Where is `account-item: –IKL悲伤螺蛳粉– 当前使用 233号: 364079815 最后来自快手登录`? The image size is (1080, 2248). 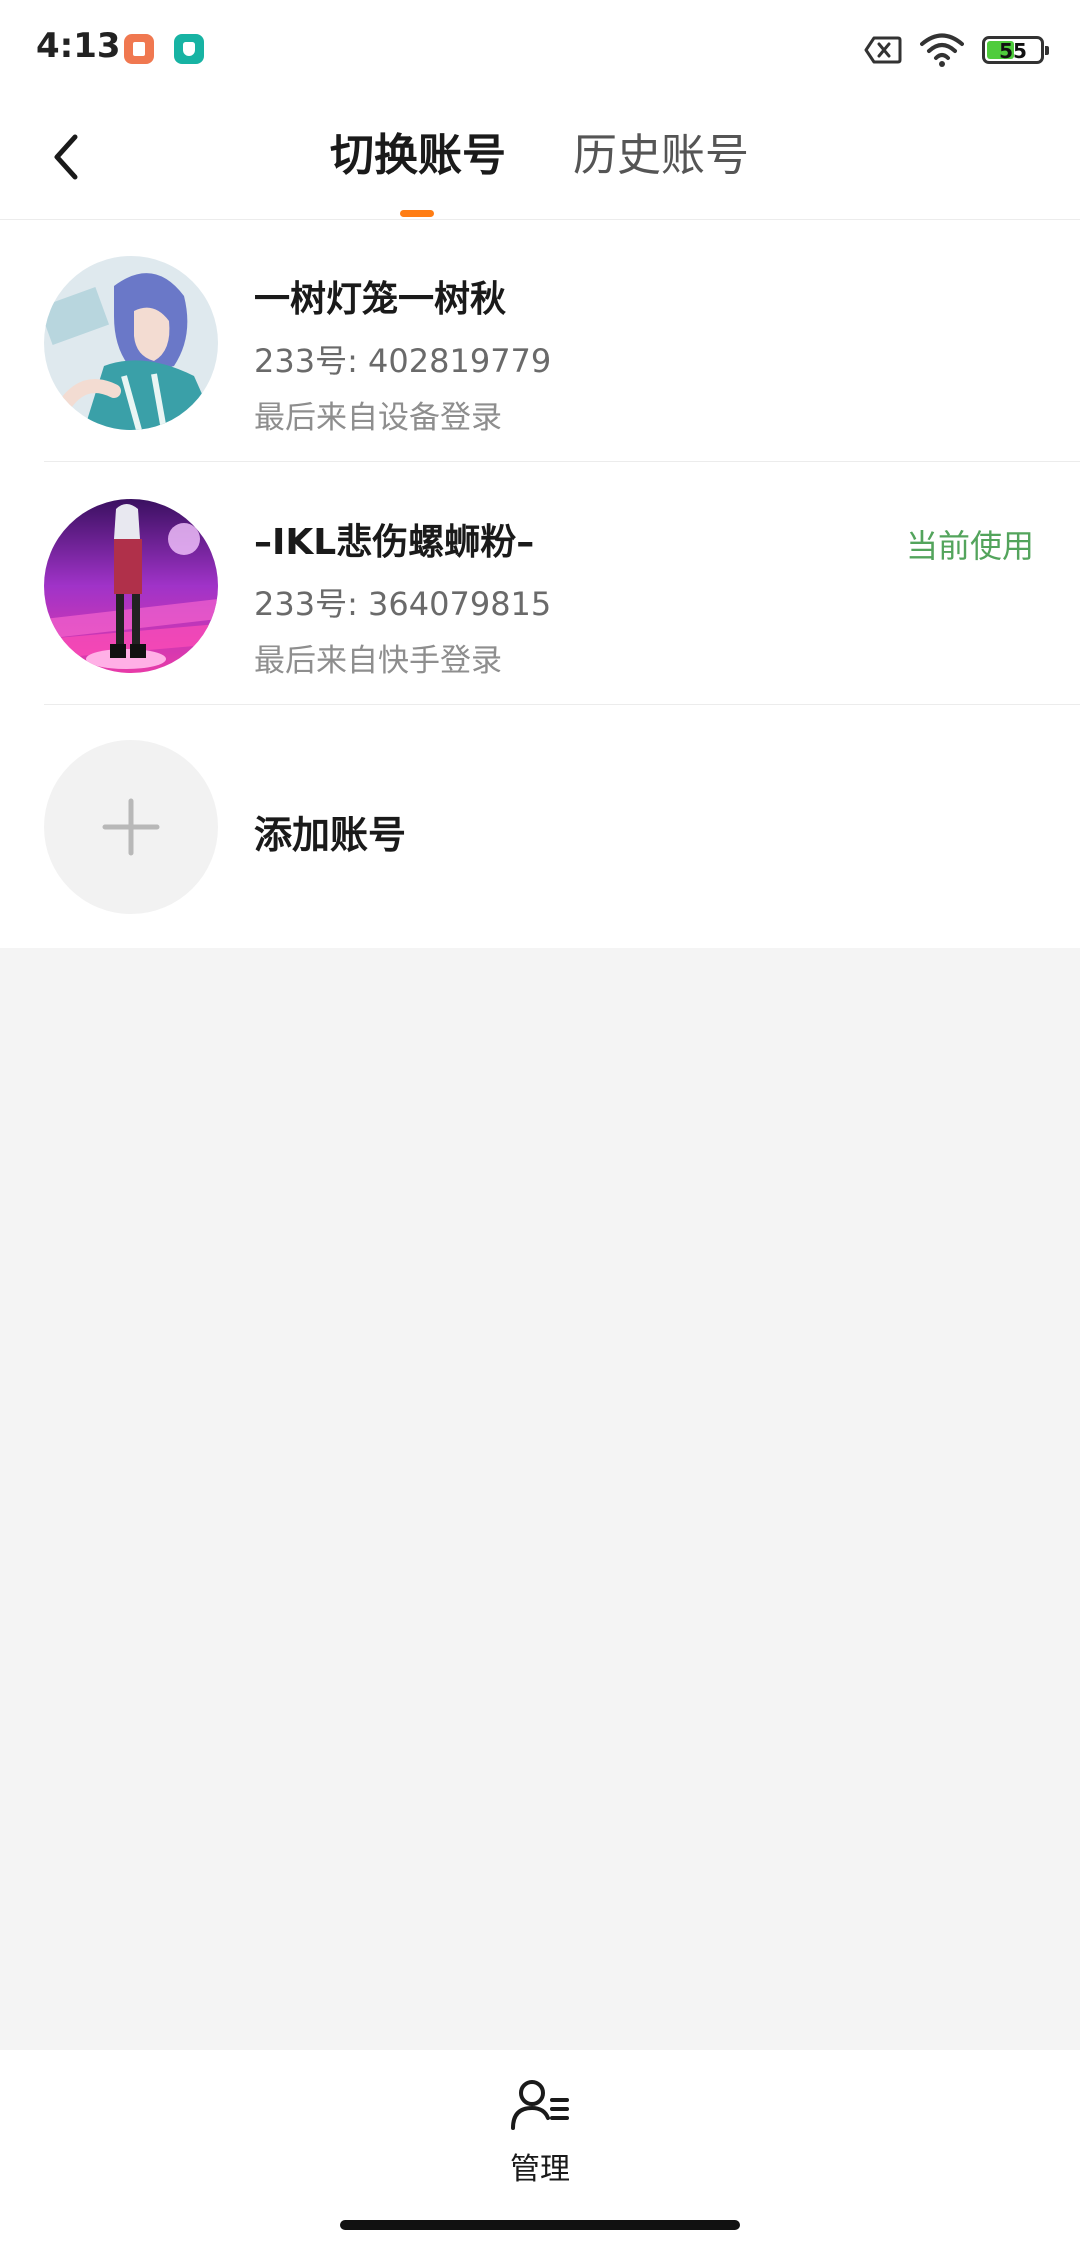
account-item: –IKL悲伤螺蛳粉– 当前使用 233号: 364079815 最后来自快手登录 is located at coordinates (540, 584).